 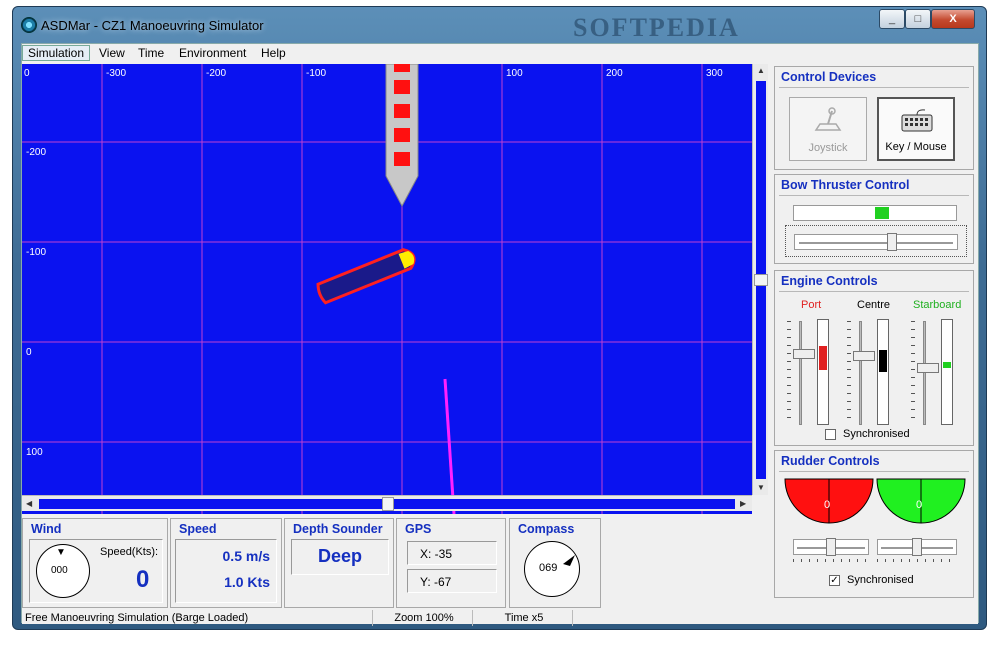 I want to click on close-button: X, so click(x=953, y=19).